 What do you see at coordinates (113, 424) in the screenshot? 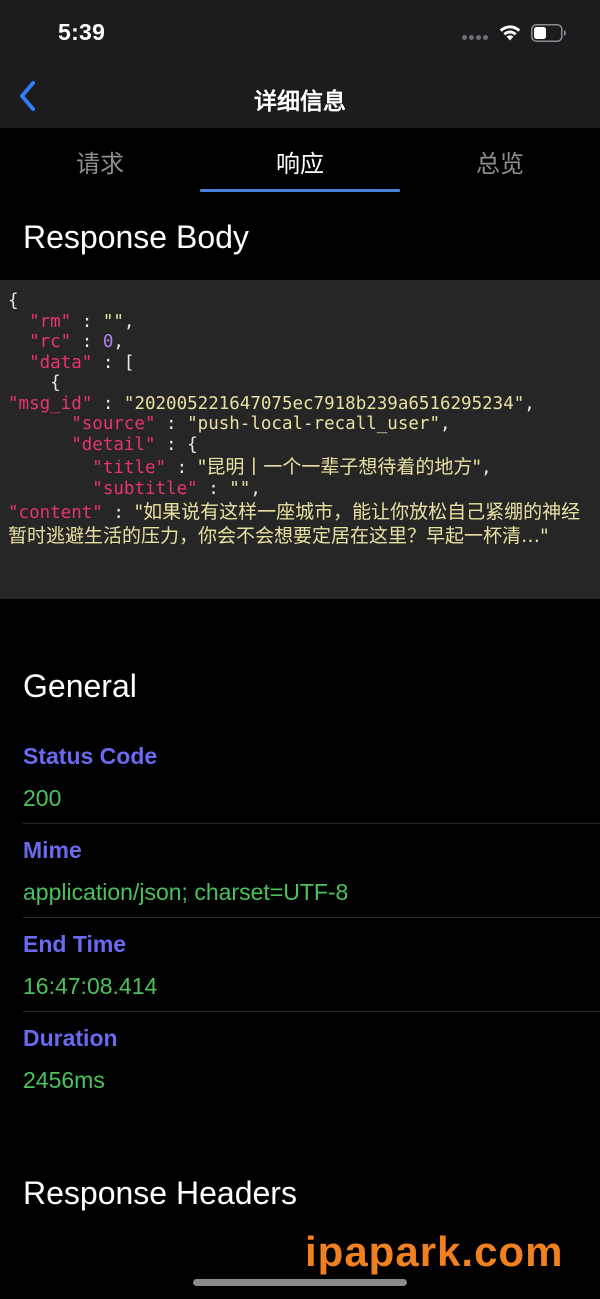
I see `json-key-source: "source"` at bounding box center [113, 424].